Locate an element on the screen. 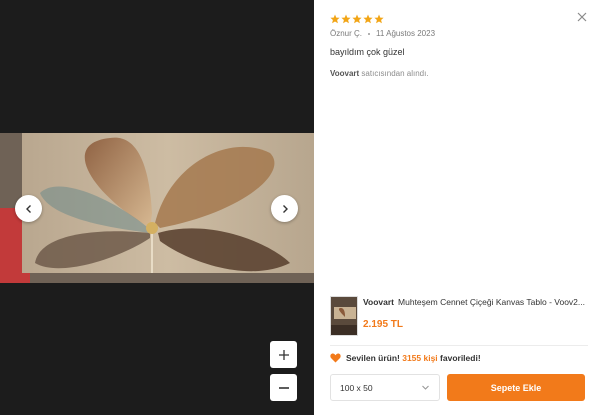  minus-icon is located at coordinates (283, 387).